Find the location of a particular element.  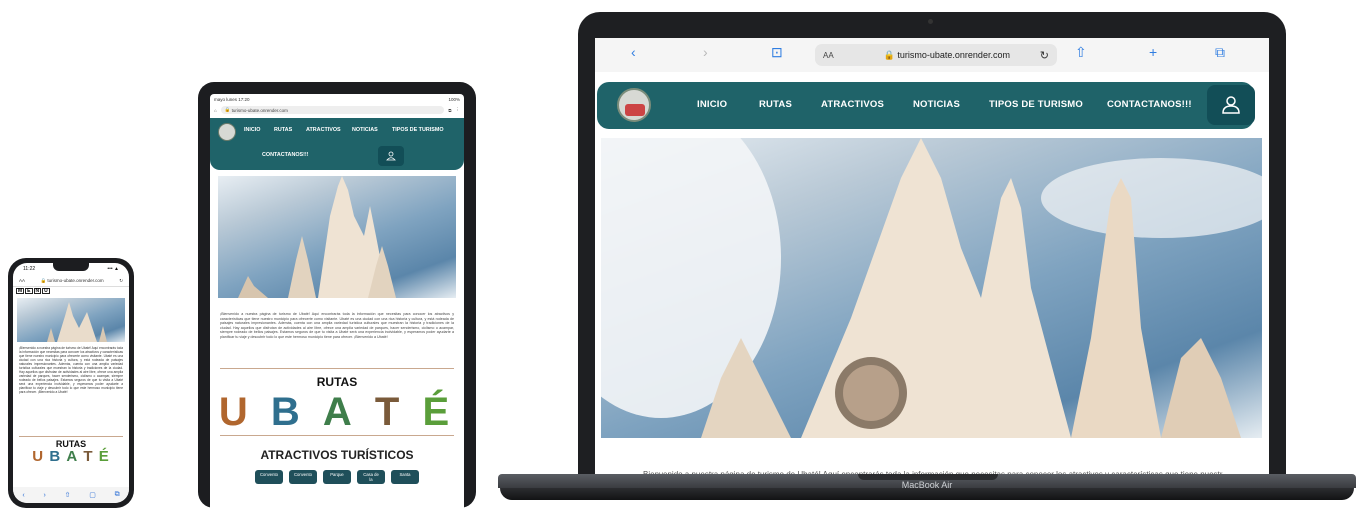

reload-icon: ↻ is located at coordinates (1044, 55).